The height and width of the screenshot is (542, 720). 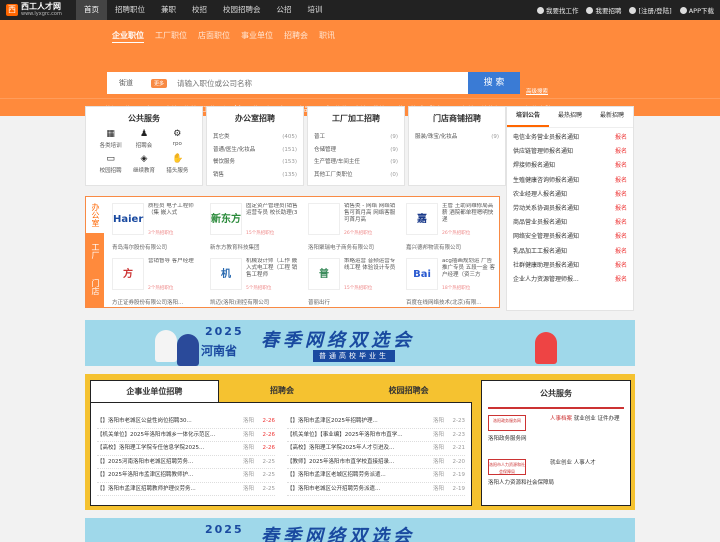 I want to click on tab-hot-jobs: 最热招聘, so click(x=570, y=117).